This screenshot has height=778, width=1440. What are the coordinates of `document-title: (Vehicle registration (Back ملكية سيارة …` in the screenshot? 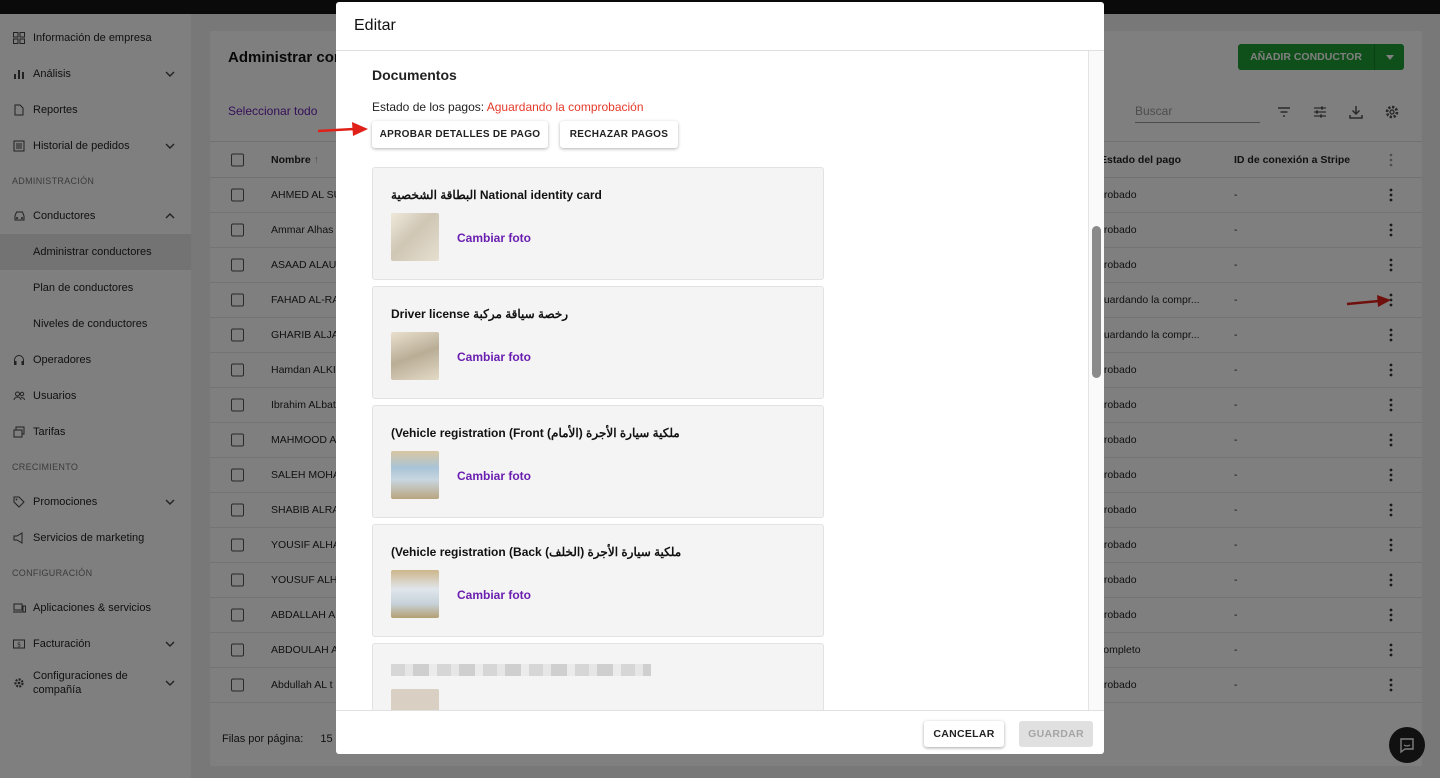 It's located at (536, 552).